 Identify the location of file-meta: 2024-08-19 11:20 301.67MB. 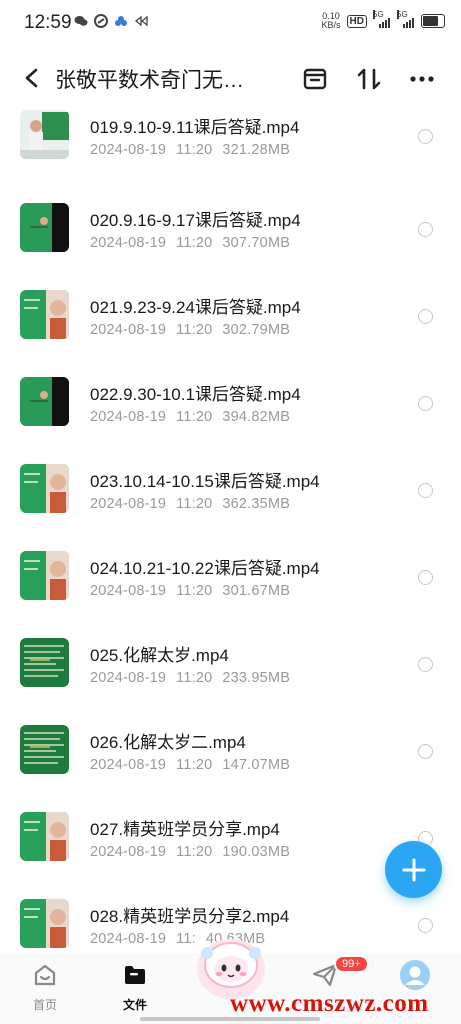
(195, 591).